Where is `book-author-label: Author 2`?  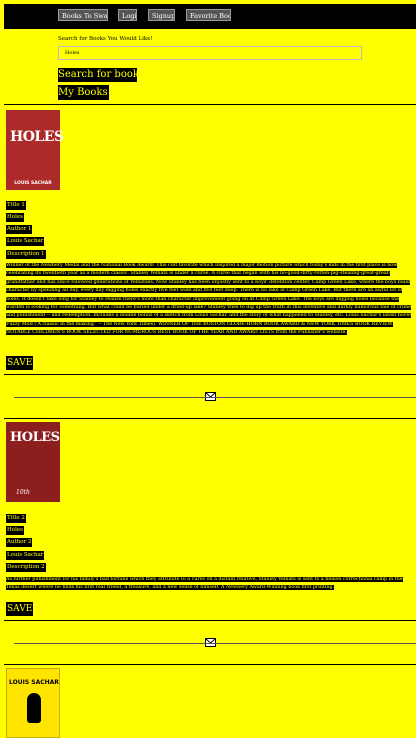 book-author-label: Author 2 is located at coordinates (19, 542).